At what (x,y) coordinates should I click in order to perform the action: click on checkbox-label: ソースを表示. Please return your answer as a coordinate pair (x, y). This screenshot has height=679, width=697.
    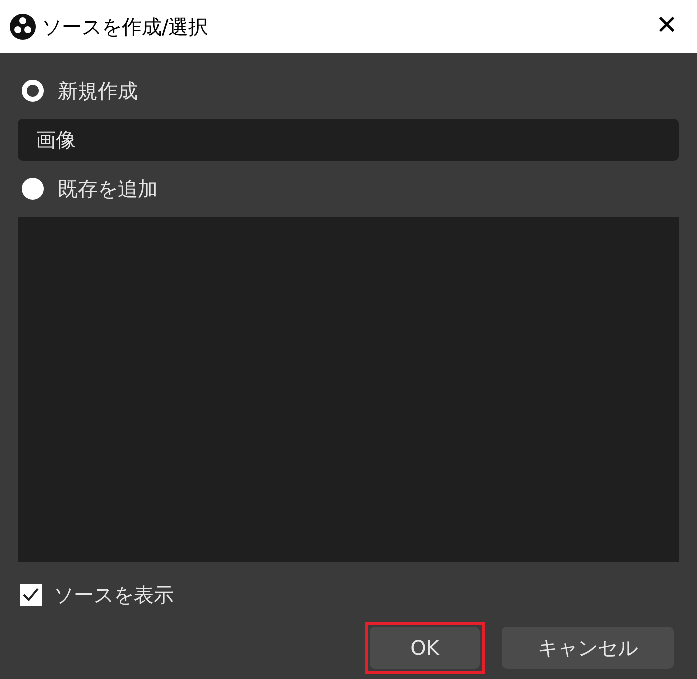
    Looking at the image, I should click on (114, 595).